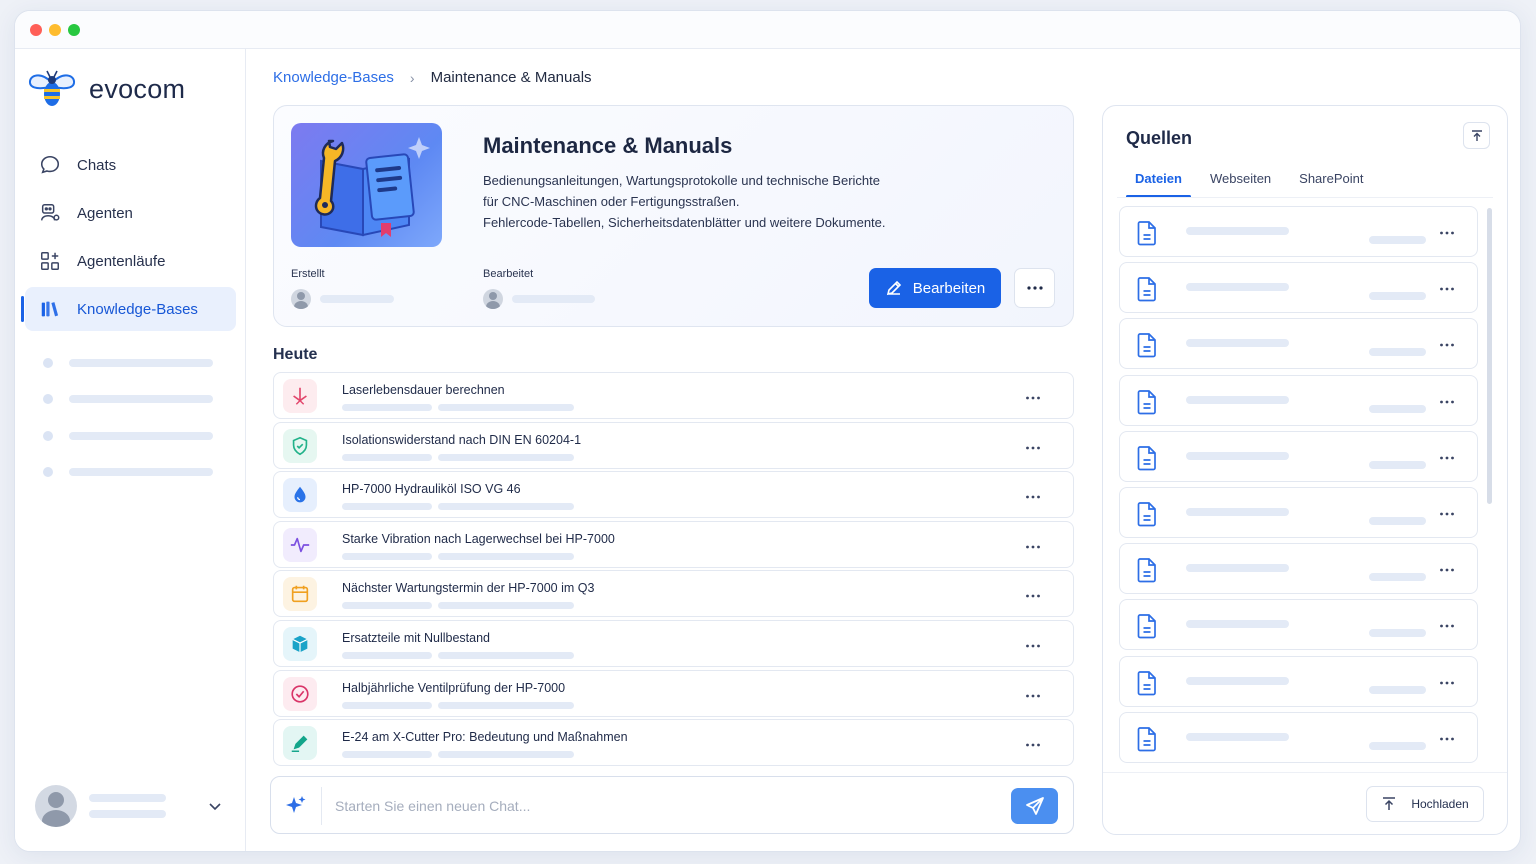 The height and width of the screenshot is (864, 1536). Describe the element at coordinates (130, 261) in the screenshot. I see `sidebar-item-agentenlaeufe: Agentenläufe` at that location.